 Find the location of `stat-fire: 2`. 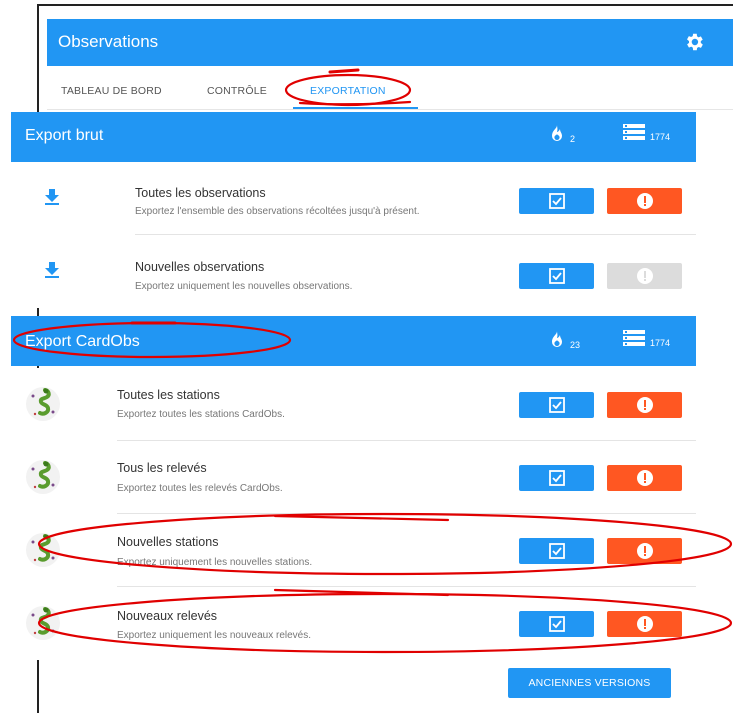

stat-fire: 2 is located at coordinates (562, 134).